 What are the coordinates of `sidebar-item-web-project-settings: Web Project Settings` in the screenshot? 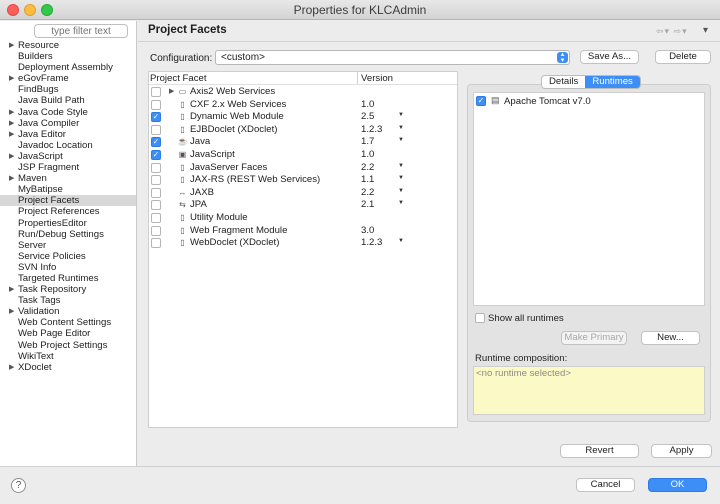 It's located at (68, 345).